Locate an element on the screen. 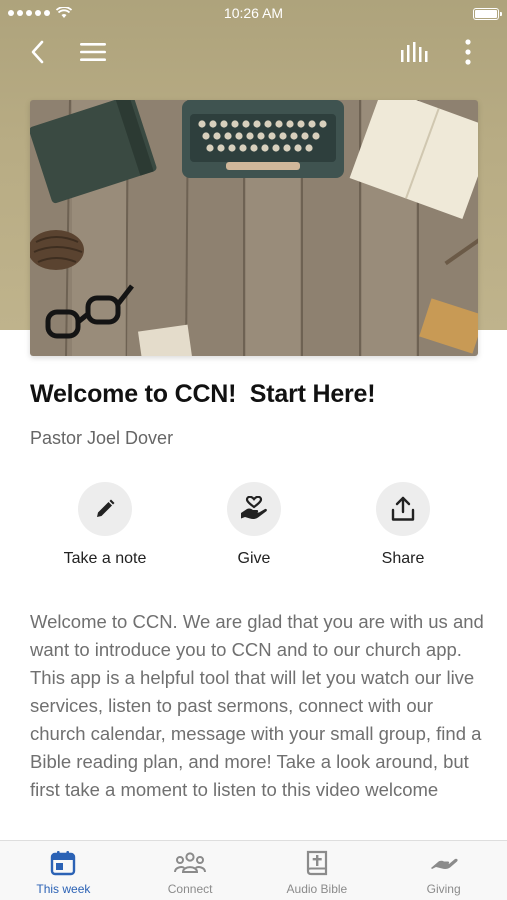 The height and width of the screenshot is (900, 507). calendar-icon is located at coordinates (63, 863).